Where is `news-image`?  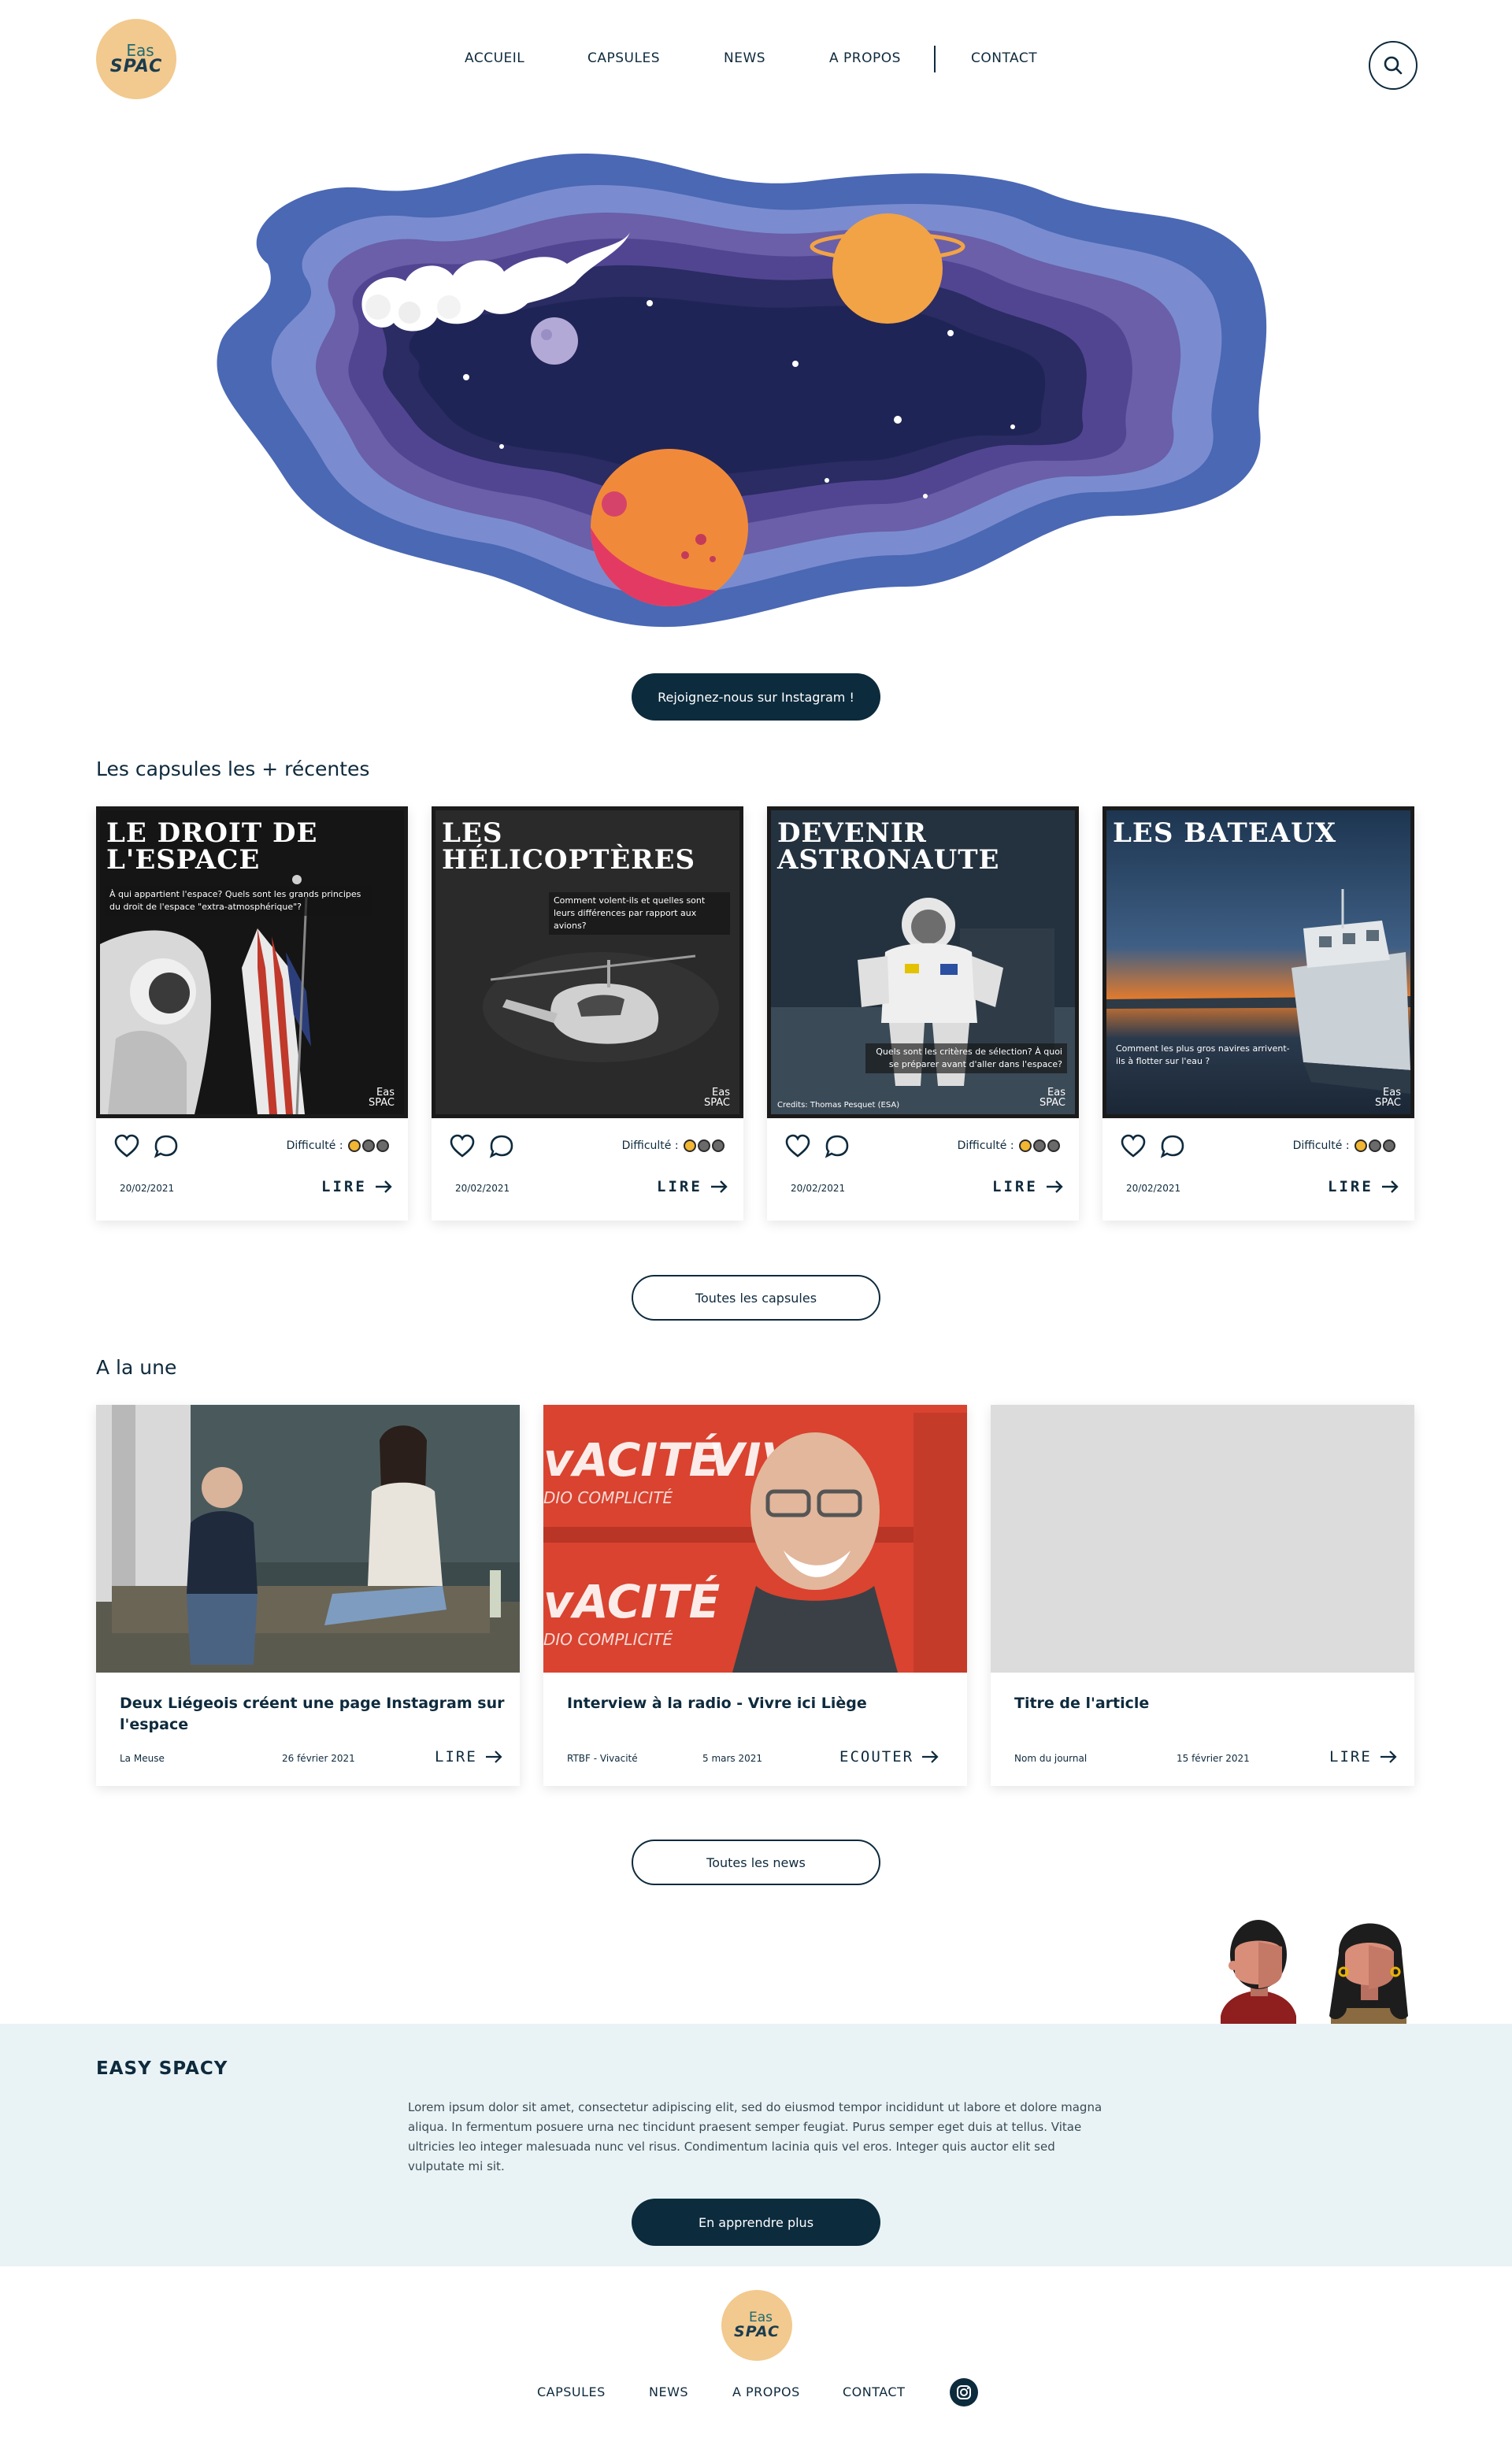 news-image is located at coordinates (308, 1539).